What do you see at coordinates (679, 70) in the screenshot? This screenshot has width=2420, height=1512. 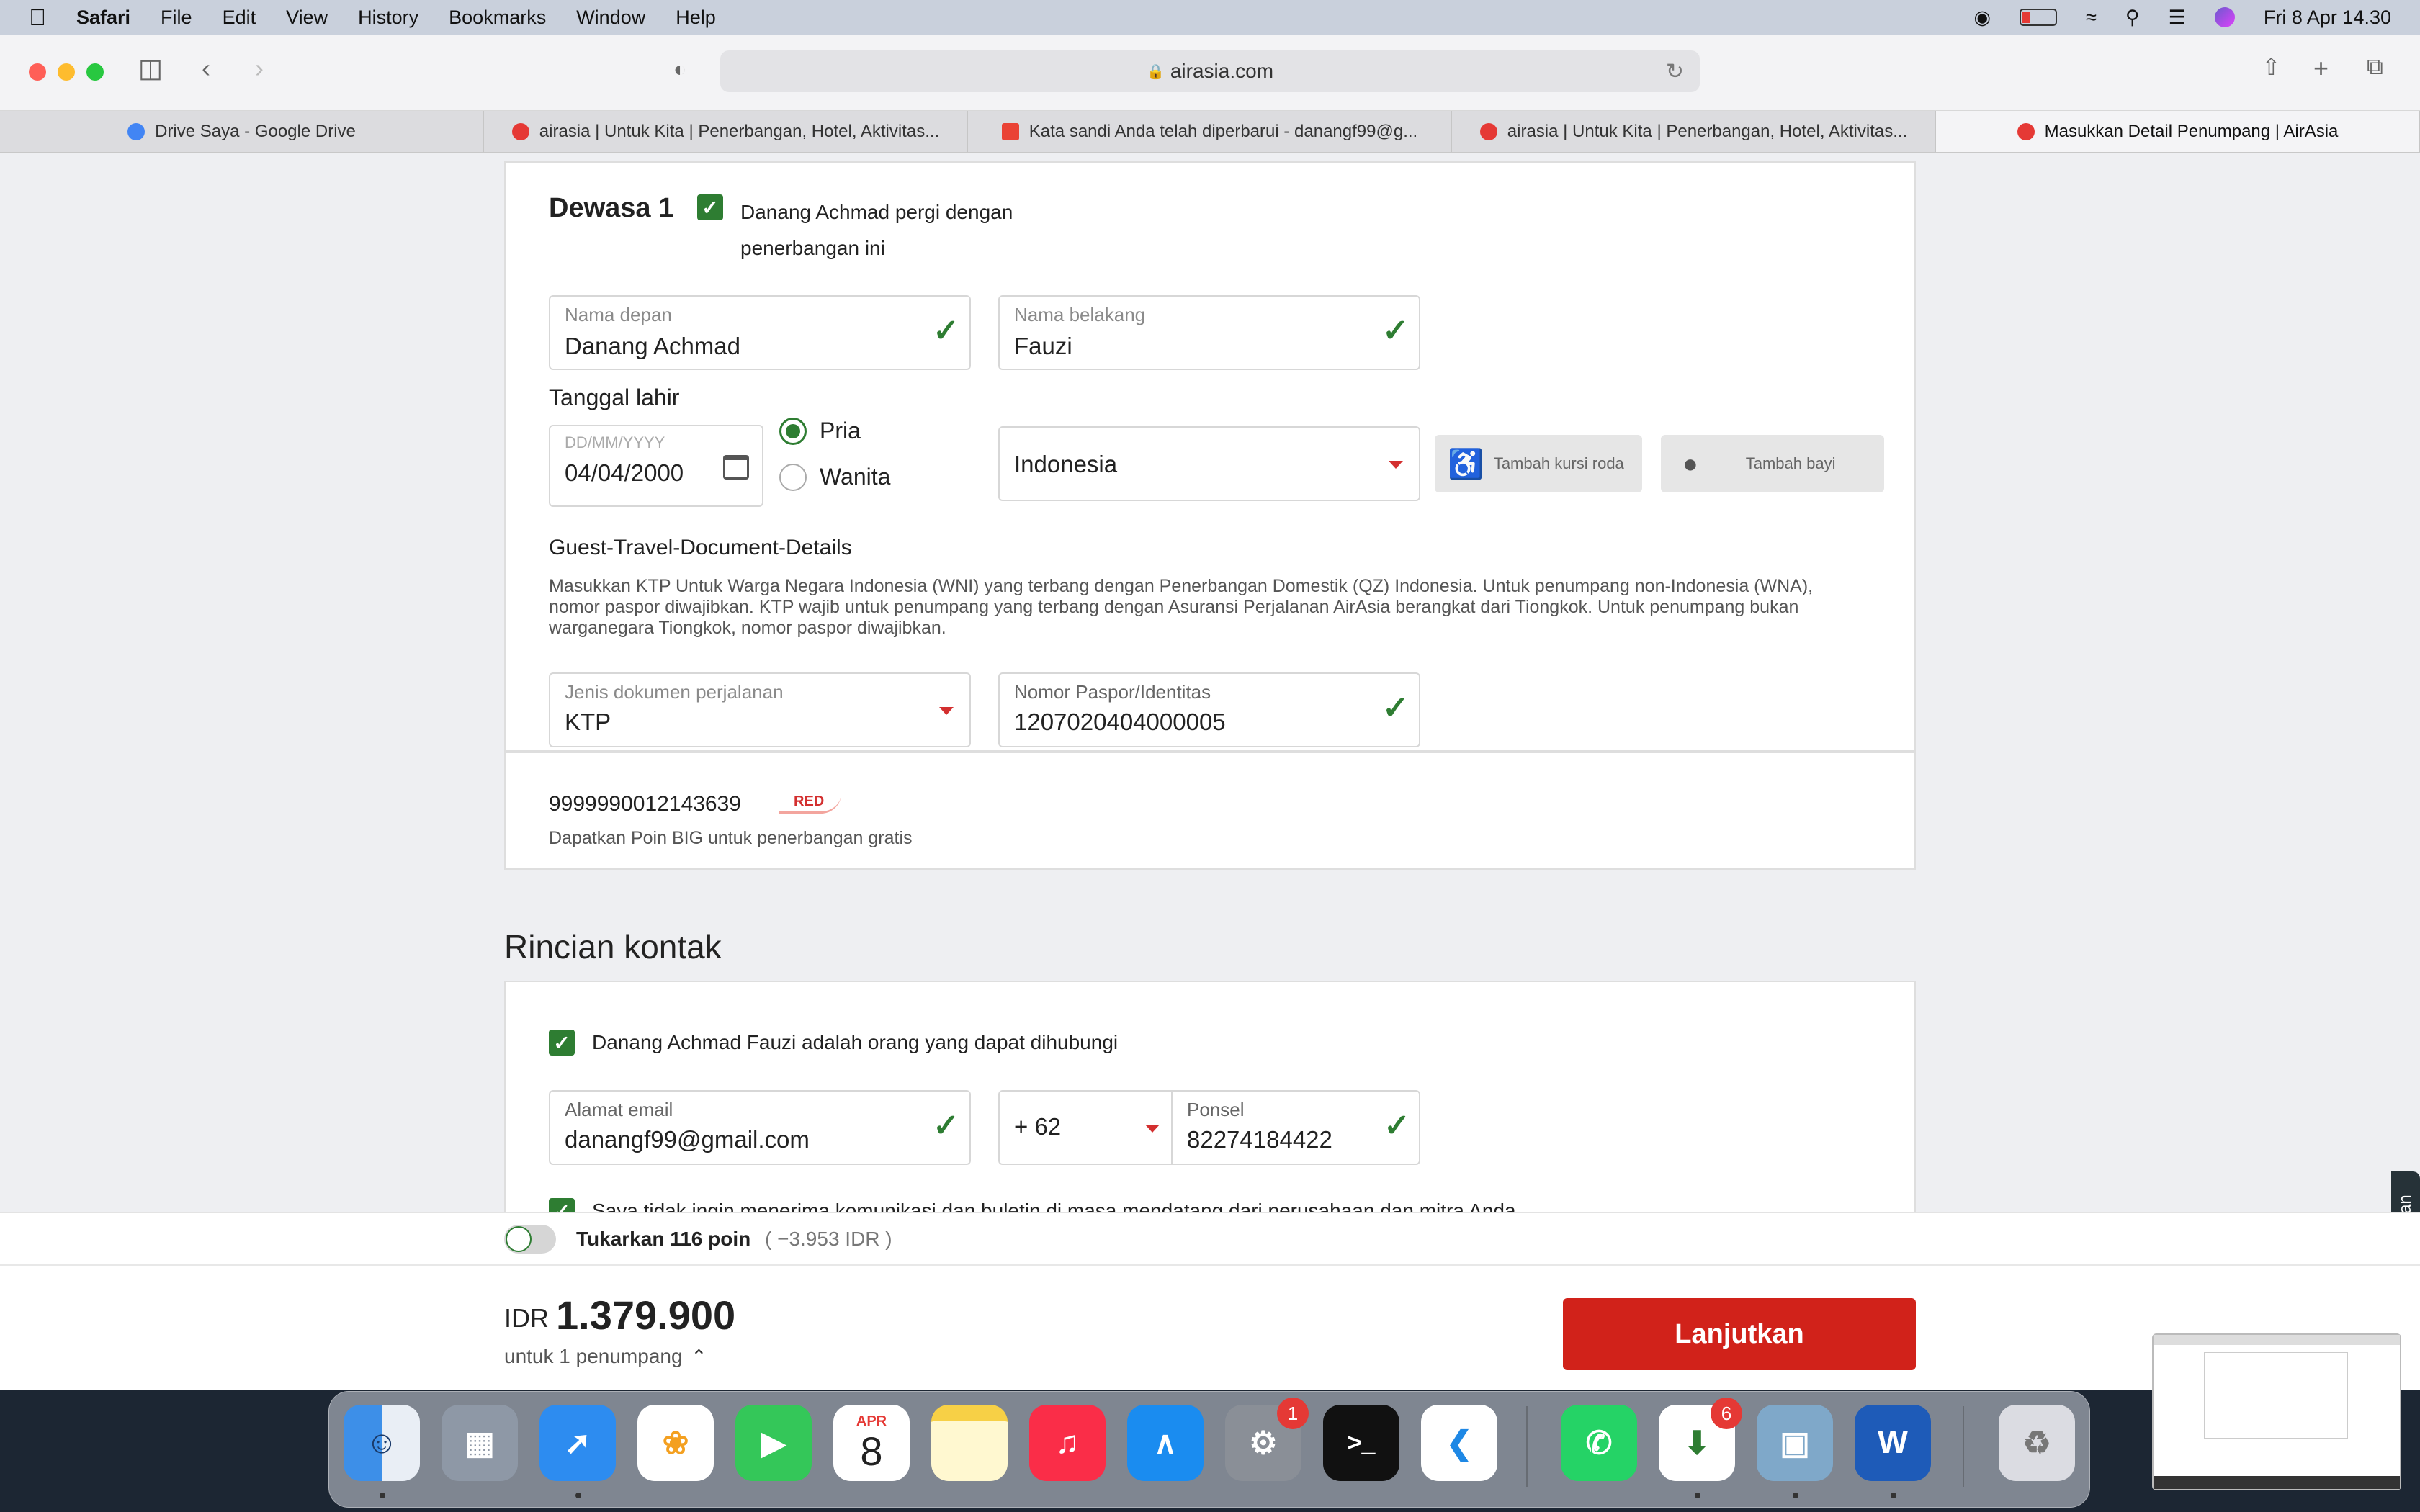 I see `privacy-shield-icon: ◐` at bounding box center [679, 70].